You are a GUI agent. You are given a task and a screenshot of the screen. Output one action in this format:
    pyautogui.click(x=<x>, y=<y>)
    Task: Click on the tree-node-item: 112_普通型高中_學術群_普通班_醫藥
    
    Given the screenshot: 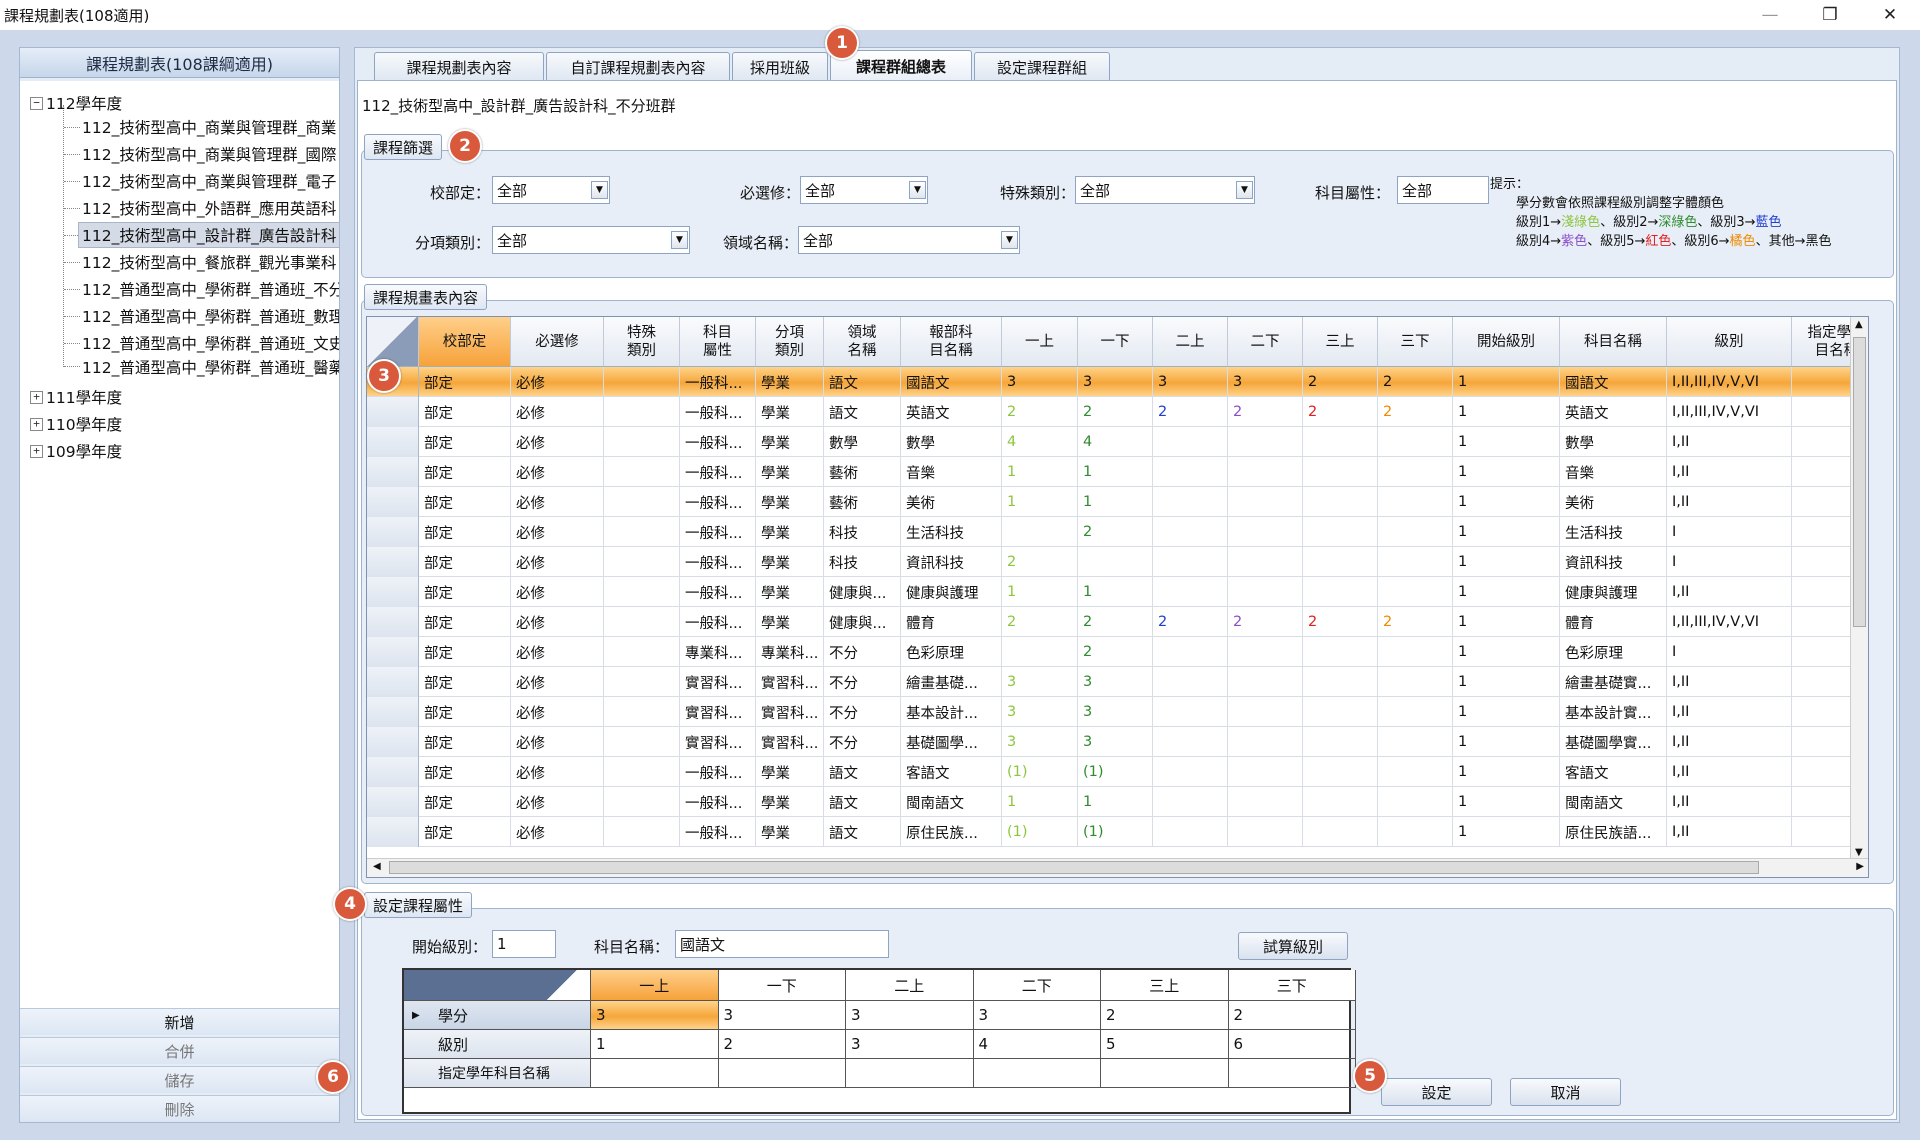 What is the action you would take?
    pyautogui.click(x=210, y=367)
    